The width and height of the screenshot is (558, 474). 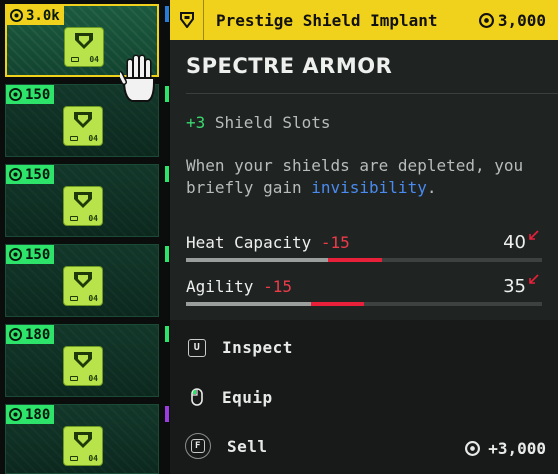 What do you see at coordinates (43, 15) in the screenshot?
I see `tile-price: 3.0k` at bounding box center [43, 15].